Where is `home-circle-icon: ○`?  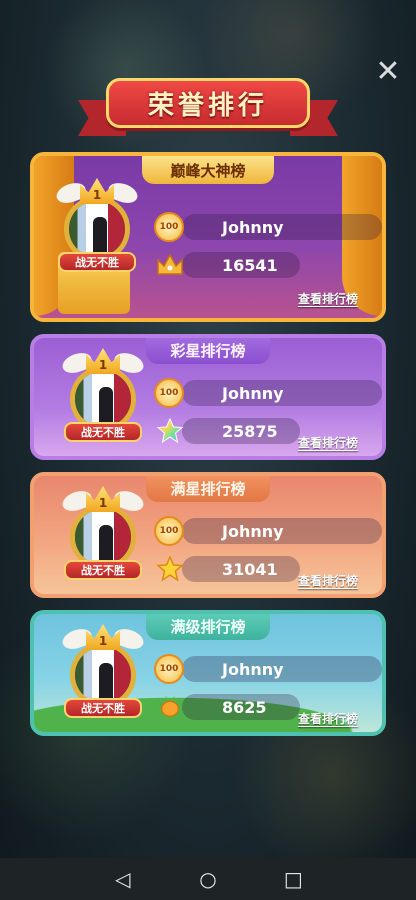
home-circle-icon: ○ is located at coordinates (208, 879).